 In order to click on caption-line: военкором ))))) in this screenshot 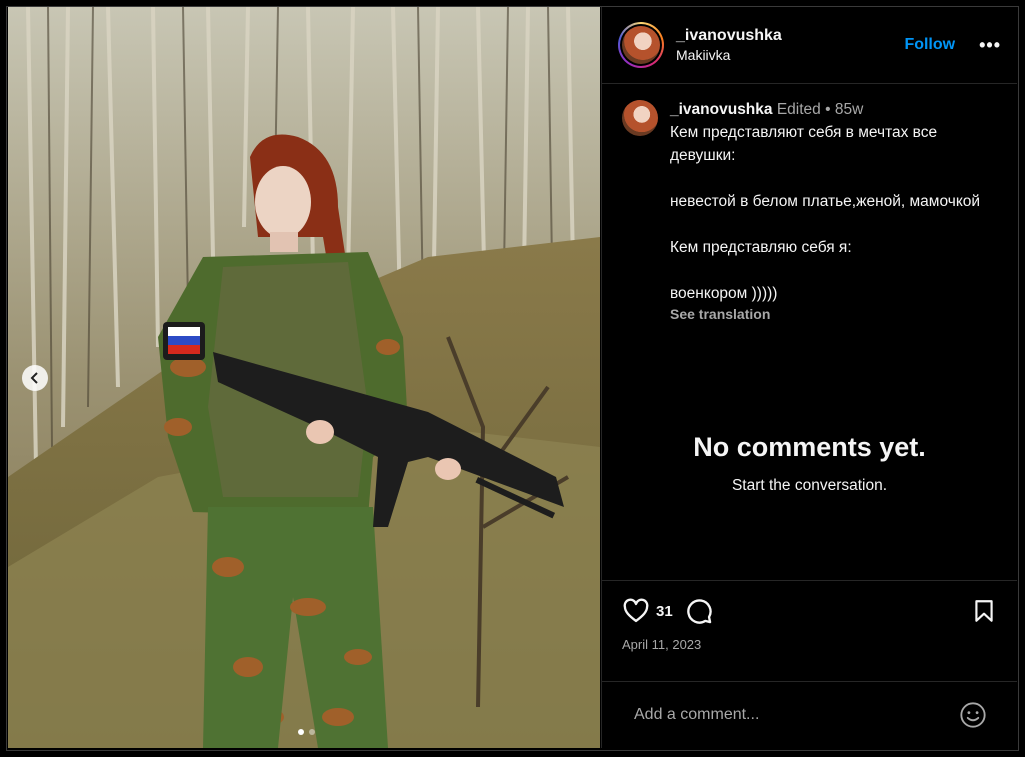, I will do `click(724, 293)`.